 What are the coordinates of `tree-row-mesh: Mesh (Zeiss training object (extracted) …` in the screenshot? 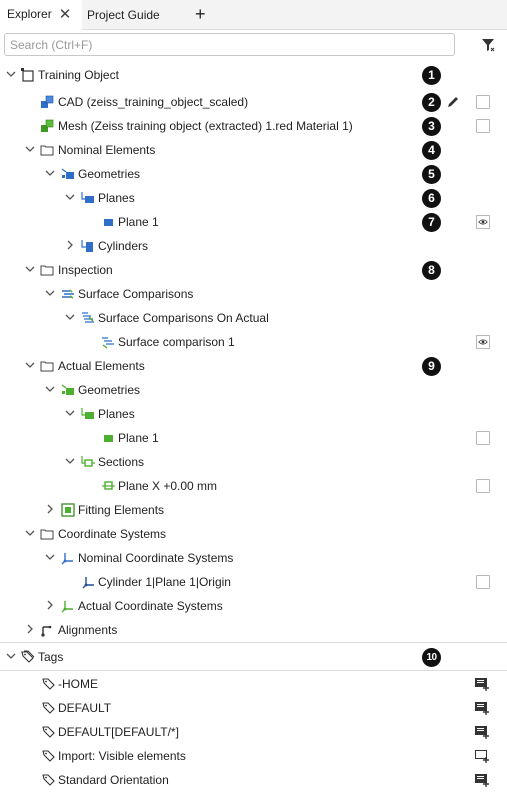 It's located at (253, 126).